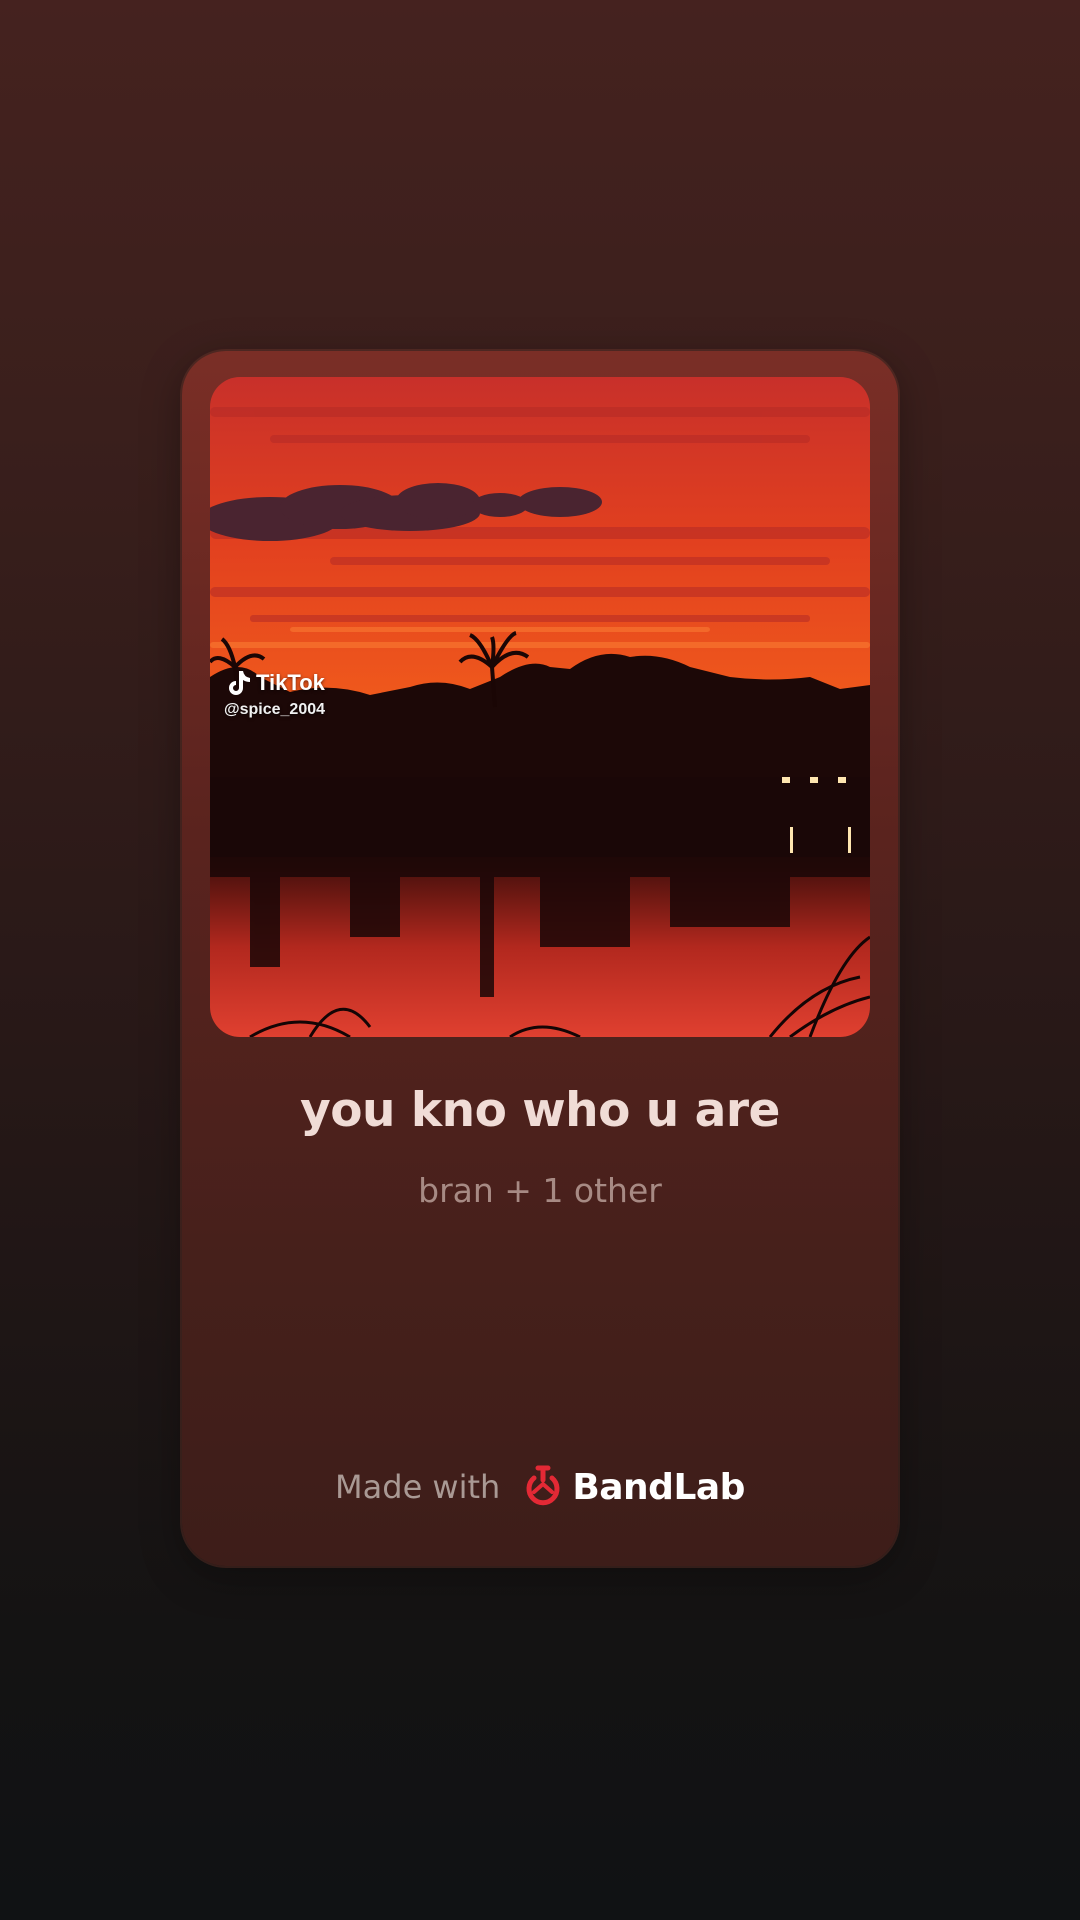 This screenshot has width=1080, height=1920. I want to click on tiktok-brand: TikTok, so click(290, 682).